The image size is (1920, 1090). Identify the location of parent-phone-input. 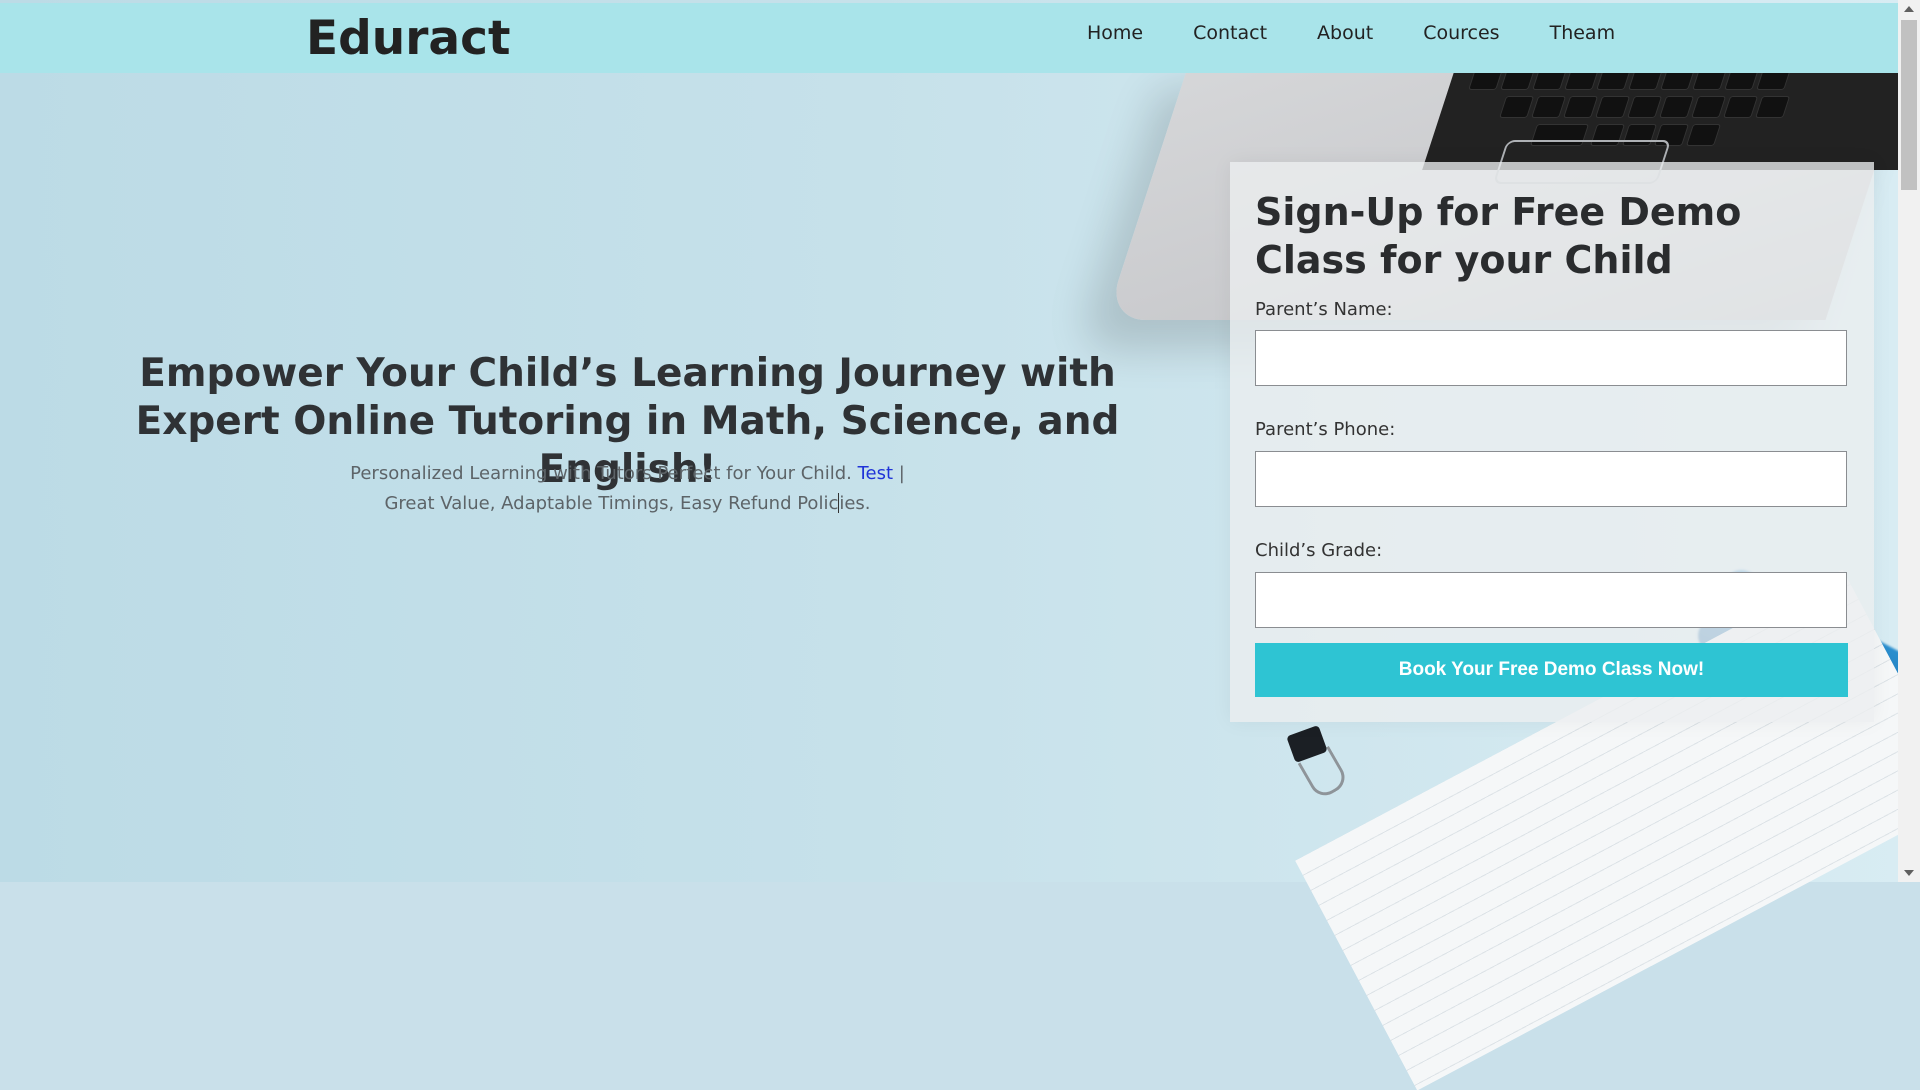
(1551, 479).